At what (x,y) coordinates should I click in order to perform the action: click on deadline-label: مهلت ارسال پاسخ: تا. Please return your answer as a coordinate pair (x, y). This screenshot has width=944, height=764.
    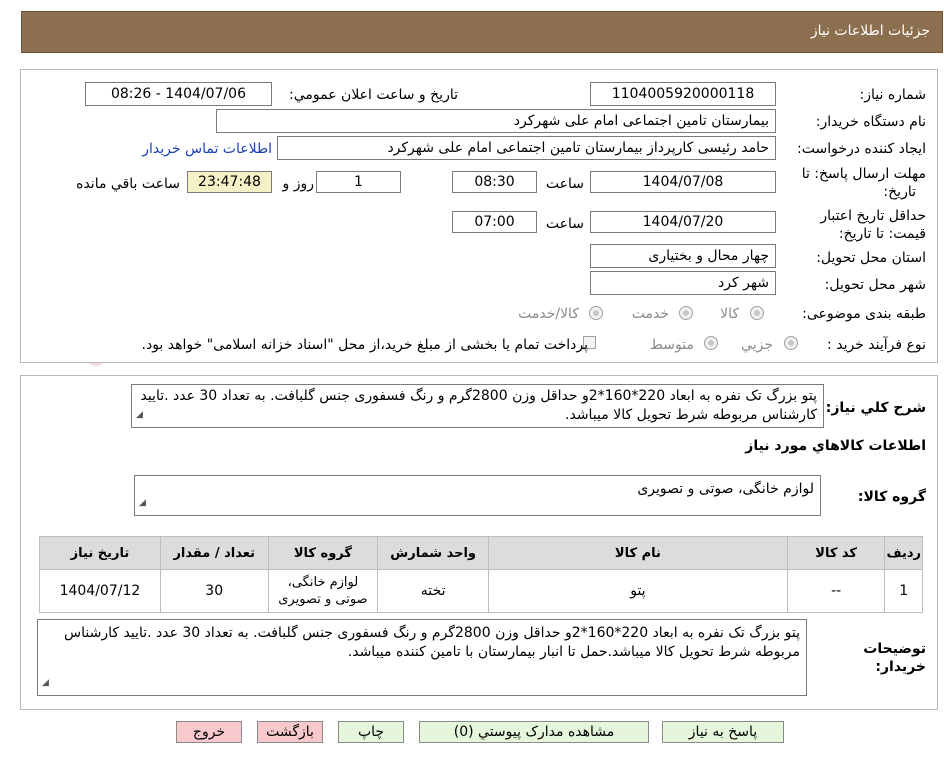
    Looking at the image, I should click on (863, 174).